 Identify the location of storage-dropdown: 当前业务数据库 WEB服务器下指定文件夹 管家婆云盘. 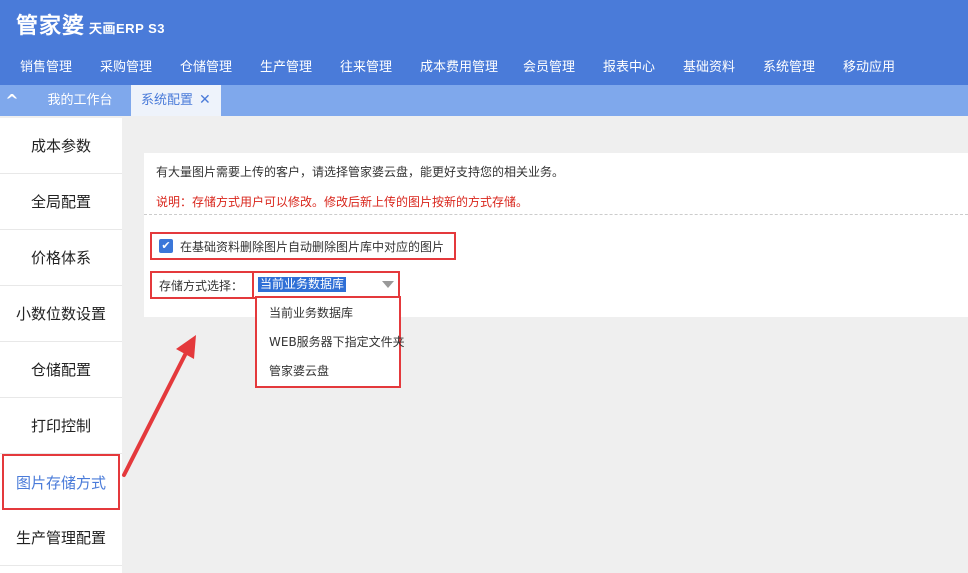
(330, 342).